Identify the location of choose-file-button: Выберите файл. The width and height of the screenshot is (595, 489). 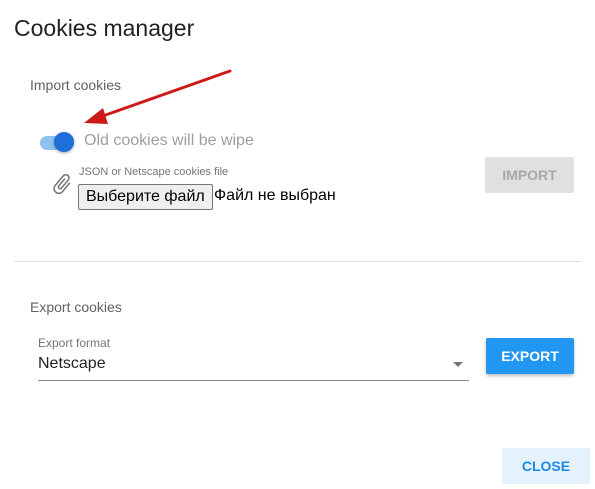
(145, 197).